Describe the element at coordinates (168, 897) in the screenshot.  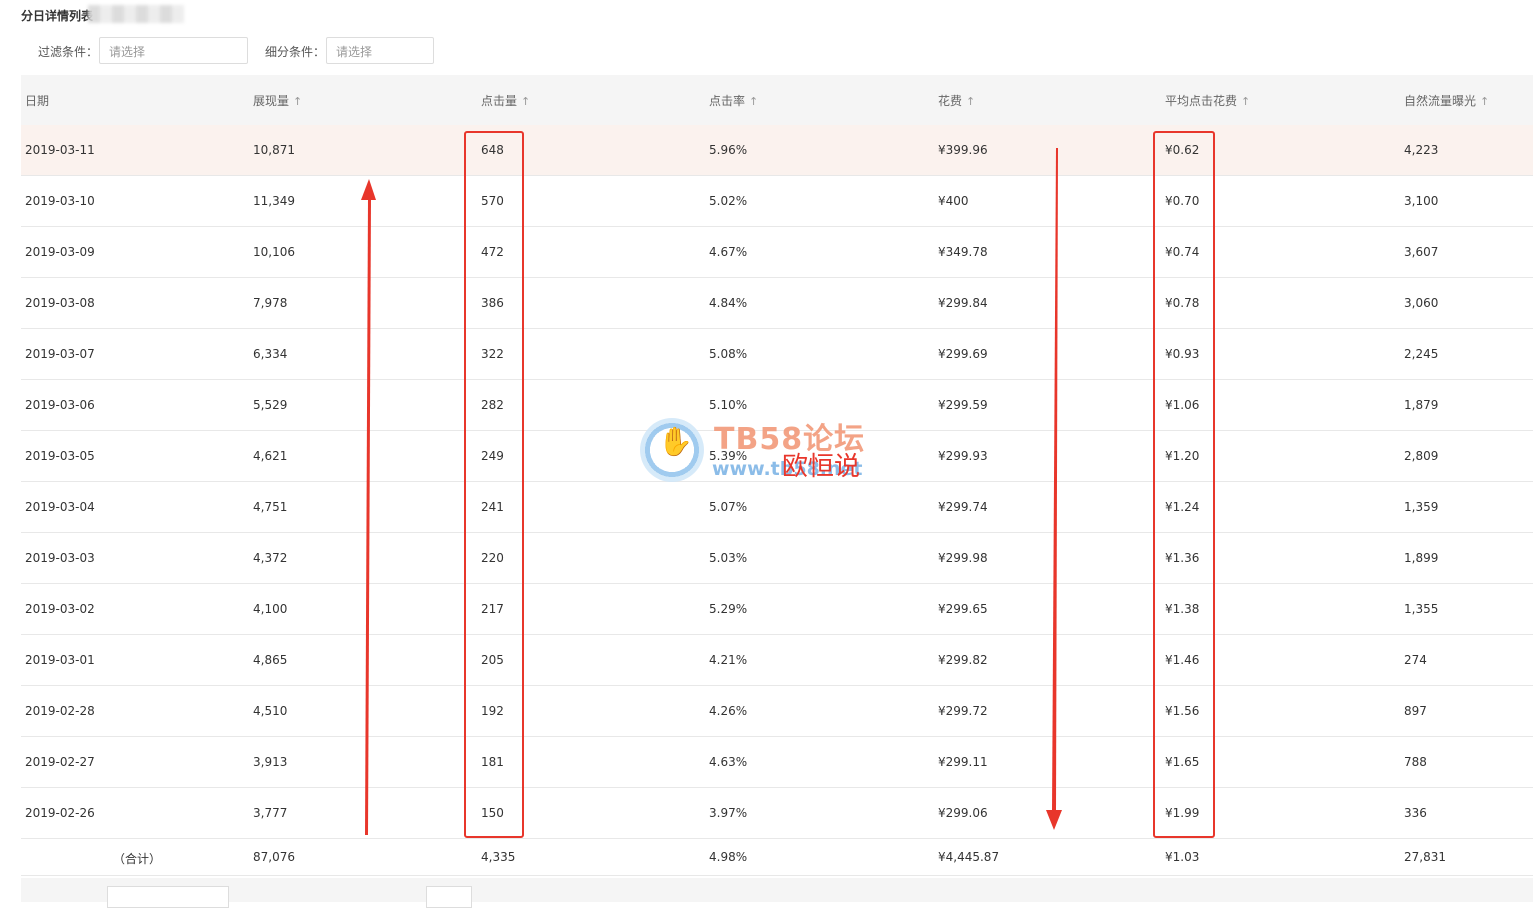
I see `page-size-select` at that location.